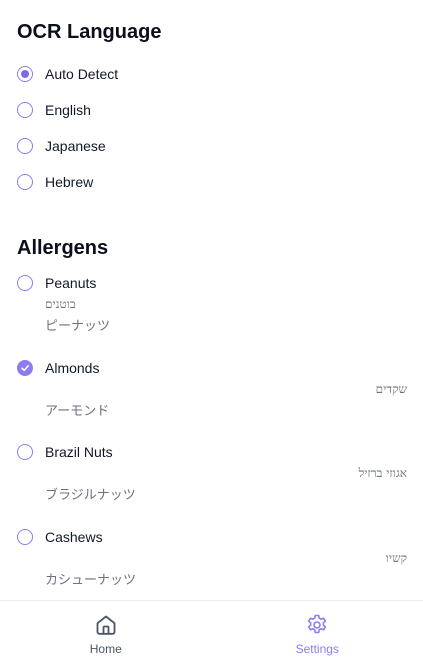 Image resolution: width=423 pixels, height=662 pixels. I want to click on gear-icon, so click(317, 624).